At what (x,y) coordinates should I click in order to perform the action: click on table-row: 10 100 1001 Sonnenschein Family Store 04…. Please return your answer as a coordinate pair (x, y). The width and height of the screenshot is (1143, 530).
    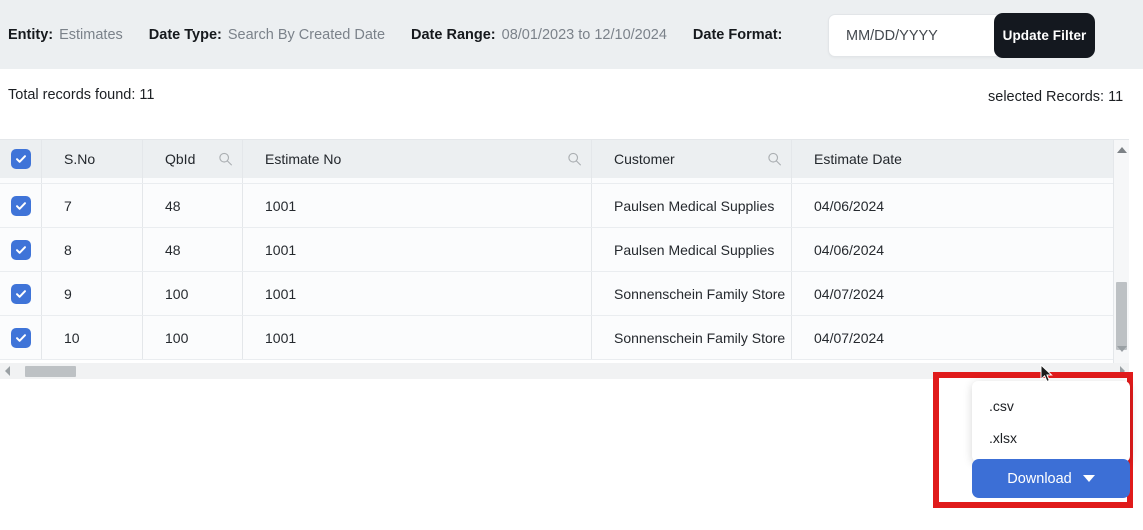
    Looking at the image, I should click on (556, 338).